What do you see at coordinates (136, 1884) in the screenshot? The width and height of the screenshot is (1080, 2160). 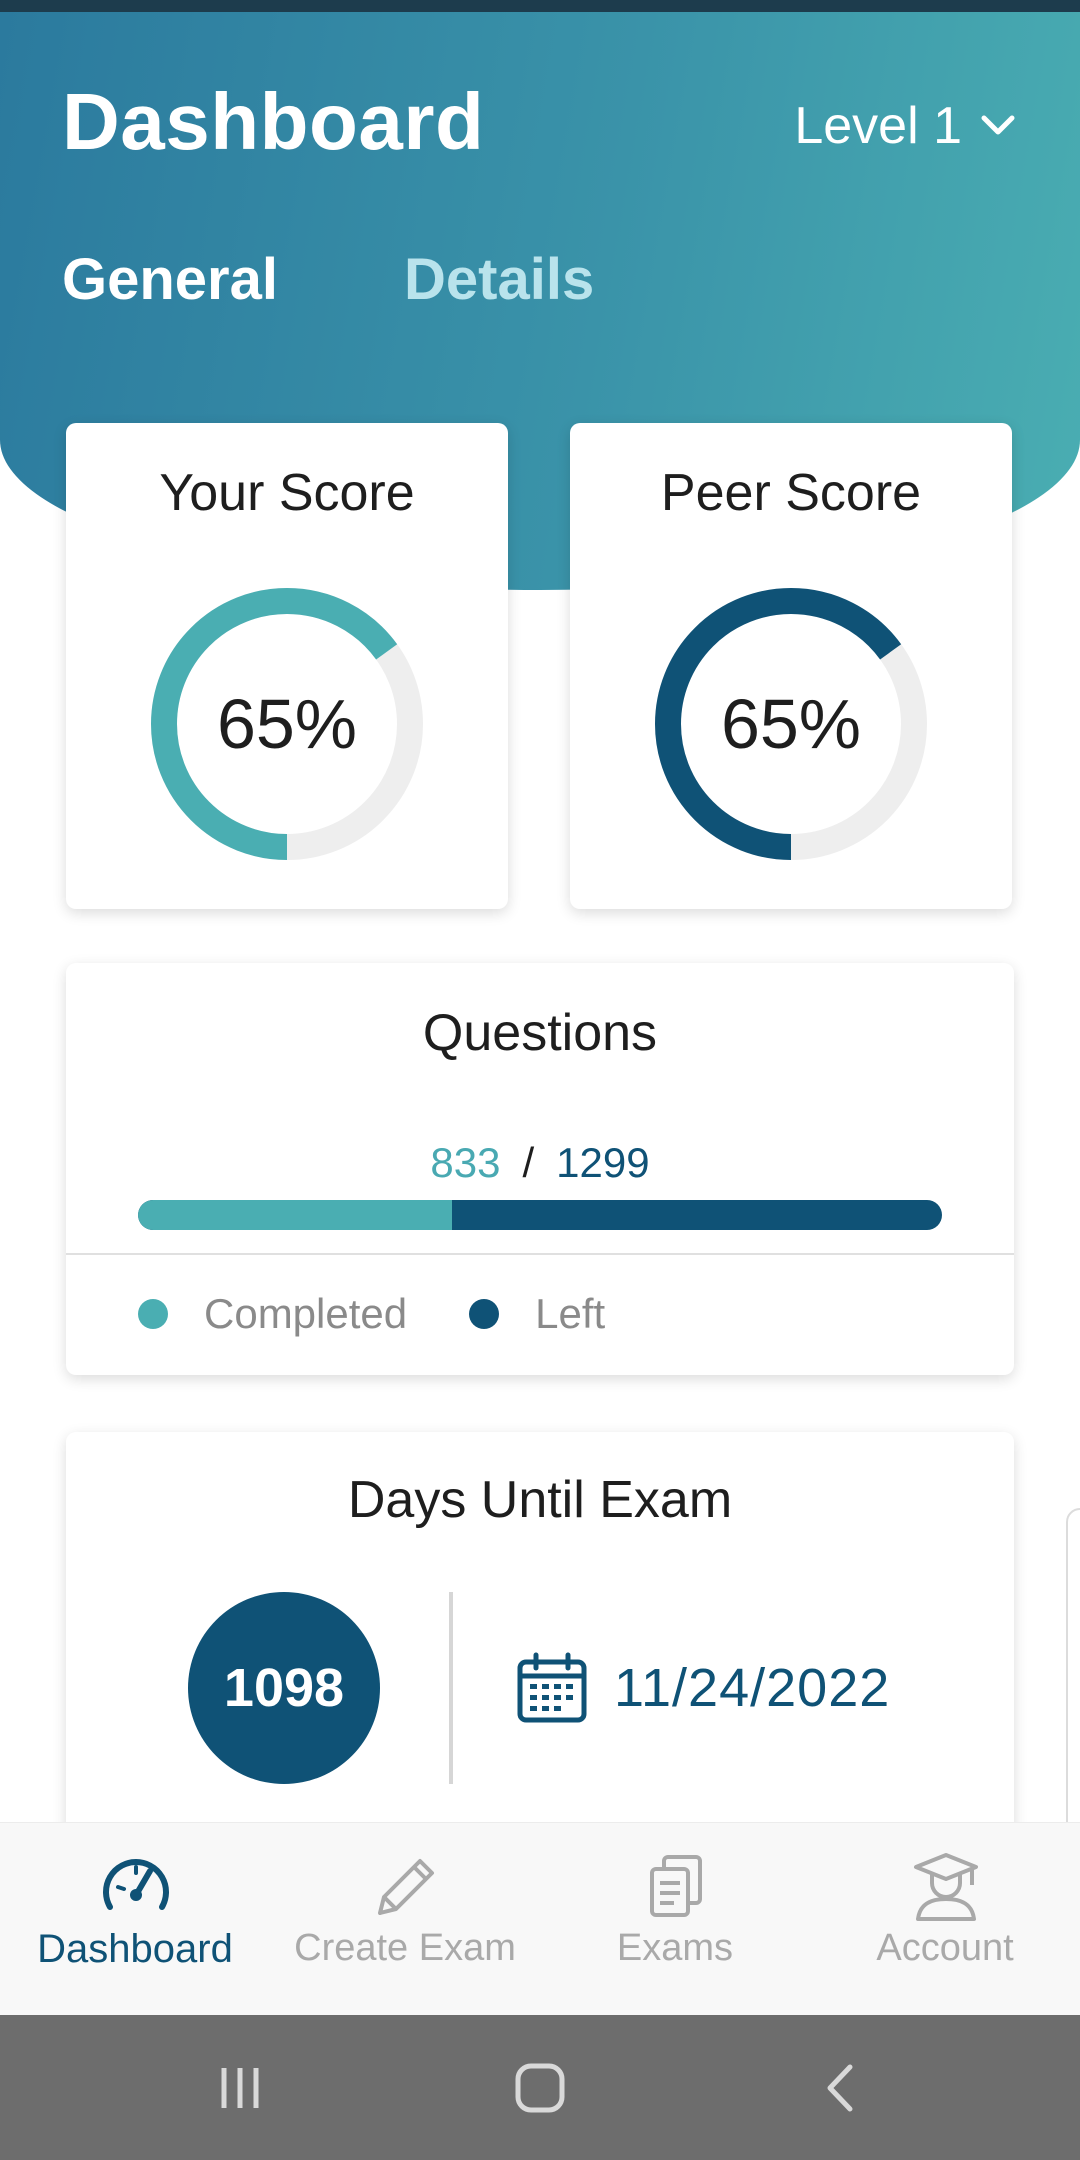 I see `speedometer-icon` at bounding box center [136, 1884].